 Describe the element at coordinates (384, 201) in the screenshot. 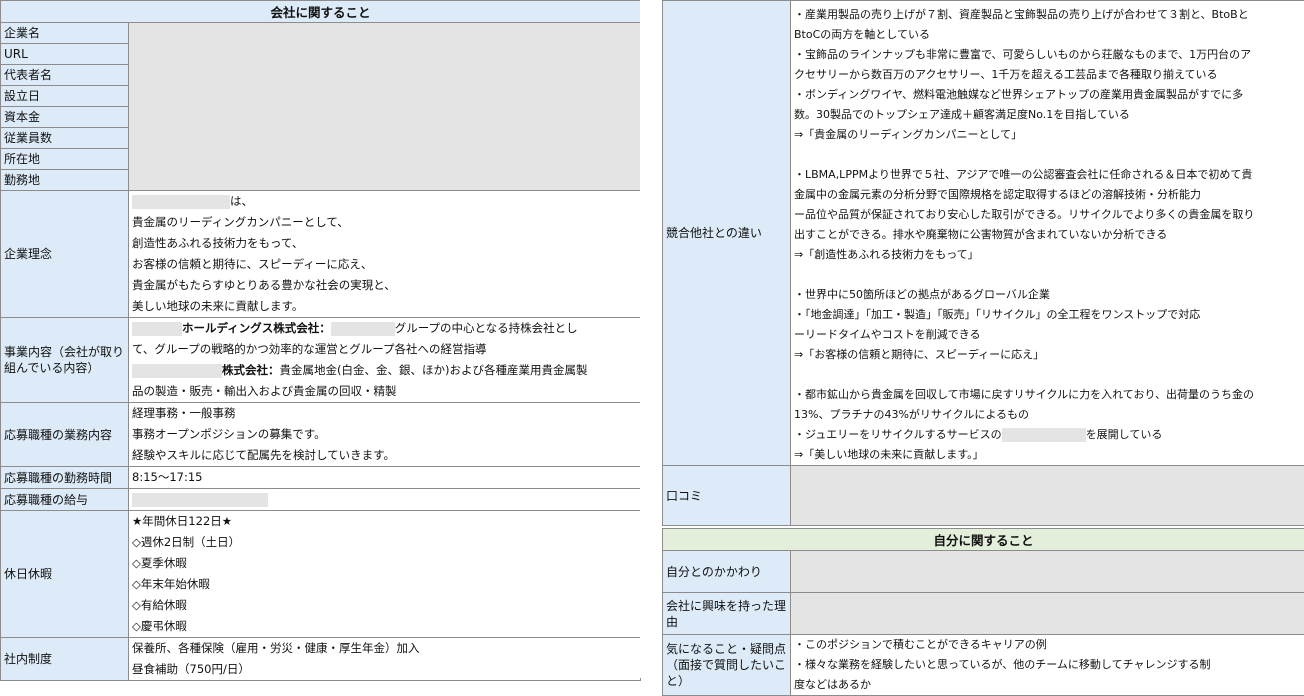

I see `philosophy-line-0: は、` at that location.